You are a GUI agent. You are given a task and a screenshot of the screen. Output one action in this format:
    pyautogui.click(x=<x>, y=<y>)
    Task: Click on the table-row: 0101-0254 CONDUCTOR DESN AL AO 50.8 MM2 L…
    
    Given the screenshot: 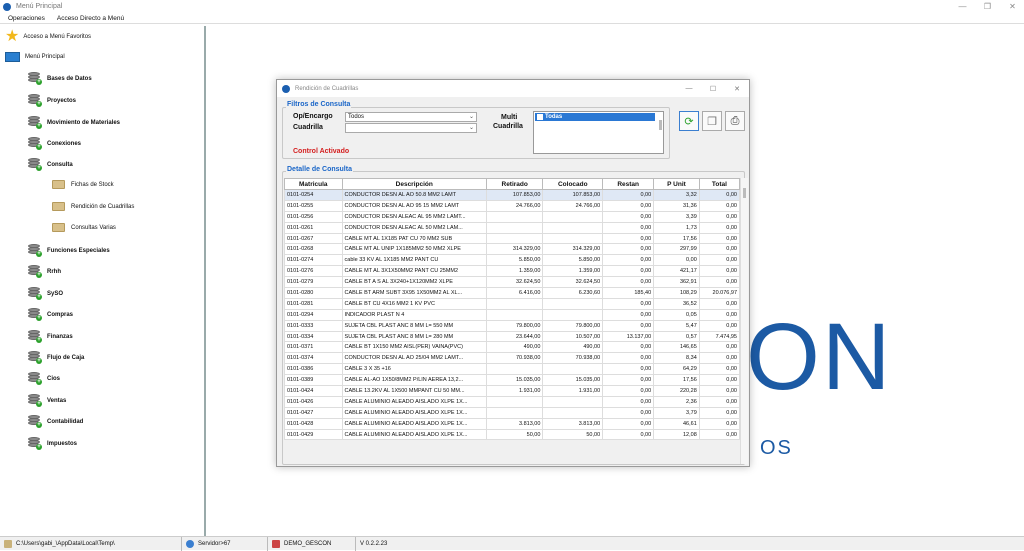 What is the action you would take?
    pyautogui.click(x=512, y=195)
    